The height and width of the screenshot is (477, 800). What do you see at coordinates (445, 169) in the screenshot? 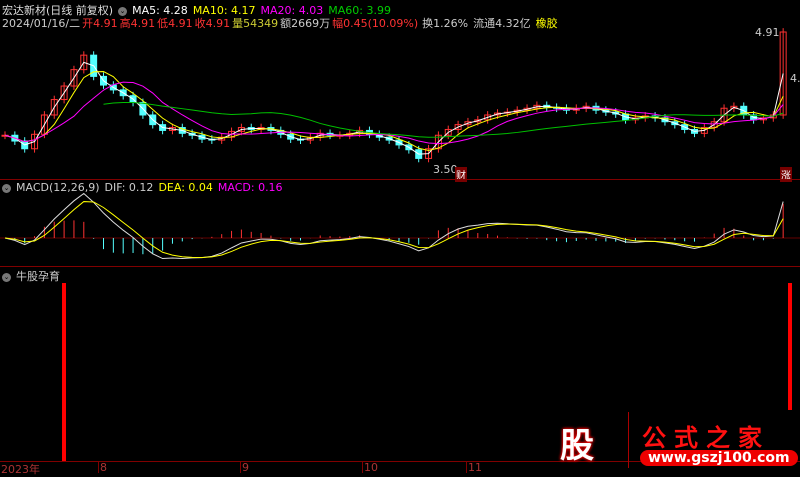
I see `low-price-label: 3.50` at bounding box center [445, 169].